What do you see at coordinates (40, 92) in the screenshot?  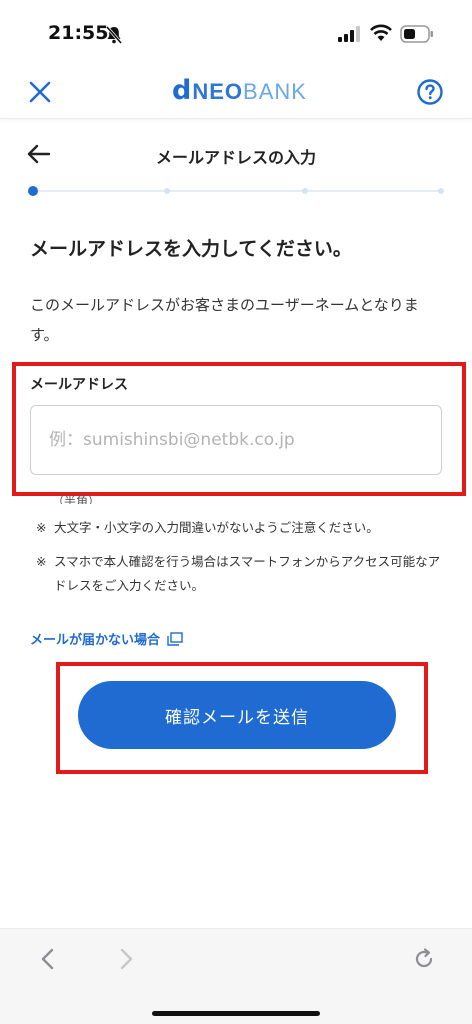 I see `close-icon` at bounding box center [40, 92].